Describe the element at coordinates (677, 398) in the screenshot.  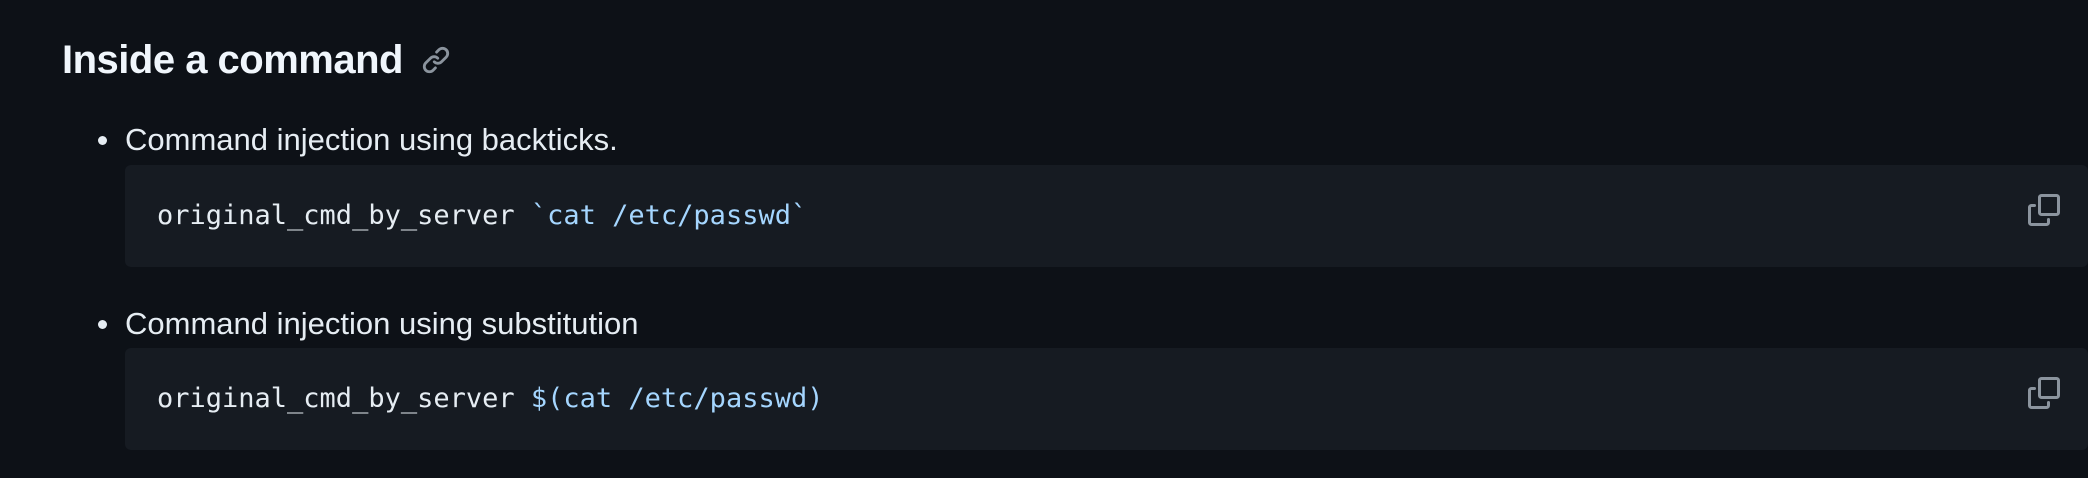
I see `code-argument: $(cat /etc/passwd)` at that location.